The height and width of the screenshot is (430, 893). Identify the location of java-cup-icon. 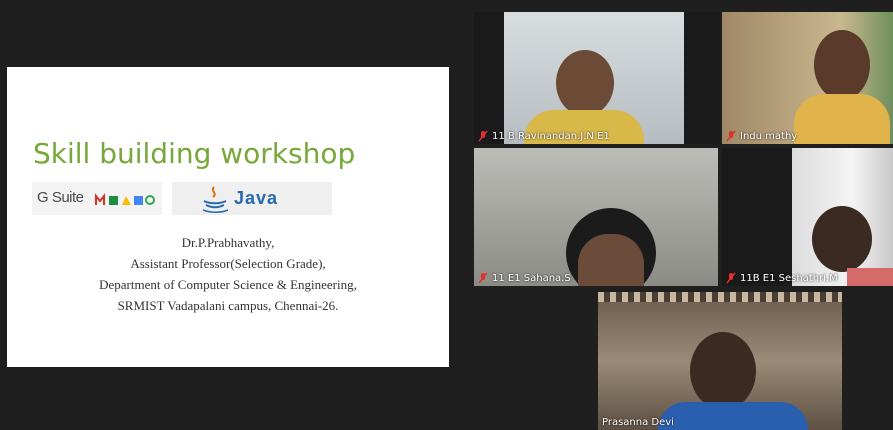
(215, 199).